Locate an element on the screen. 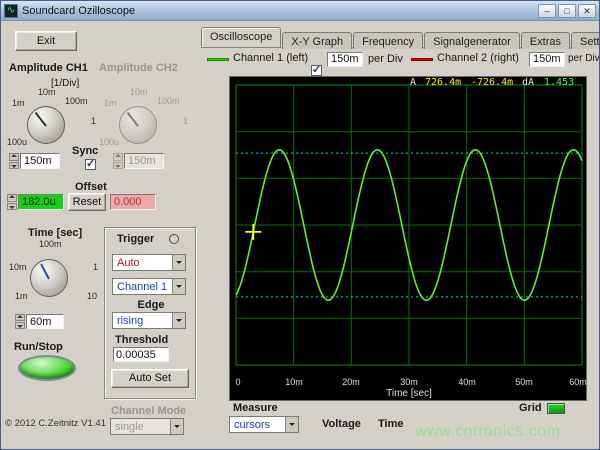  tab-frequency: Frequency is located at coordinates (388, 40).